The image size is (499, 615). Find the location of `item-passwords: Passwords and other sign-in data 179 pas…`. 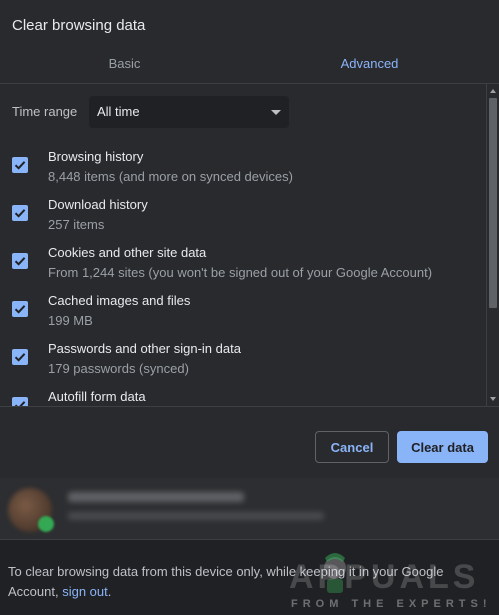

item-passwords: Passwords and other sign-in data 179 pas… is located at coordinates (243, 365).